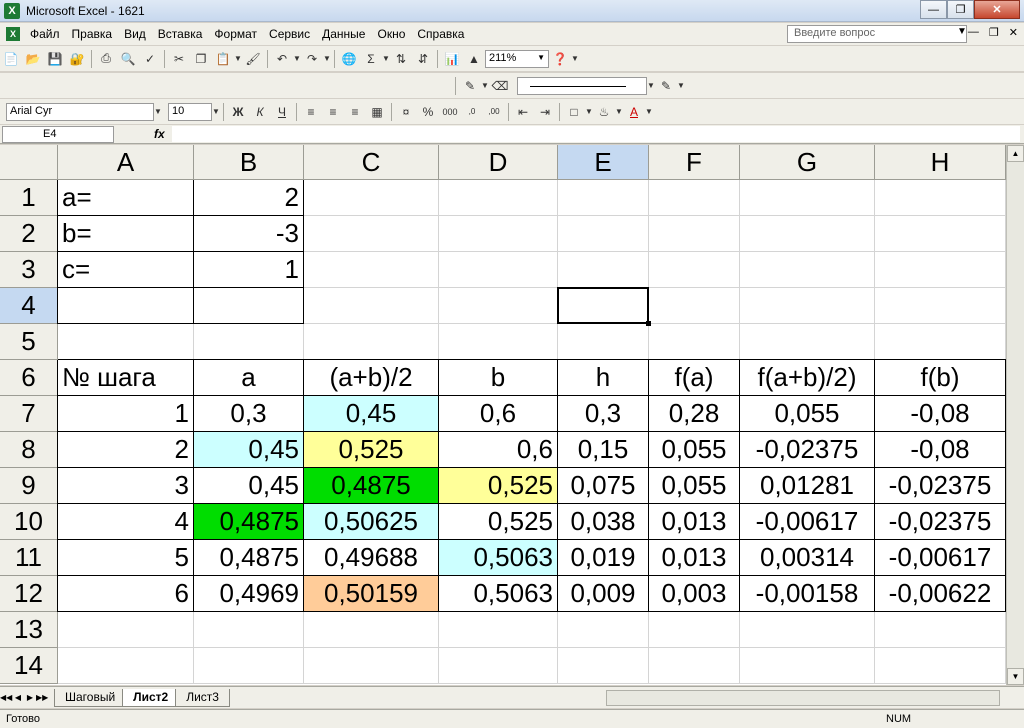  Describe the element at coordinates (282, 112) in the screenshot. I see `underline-icon: Ч` at that location.